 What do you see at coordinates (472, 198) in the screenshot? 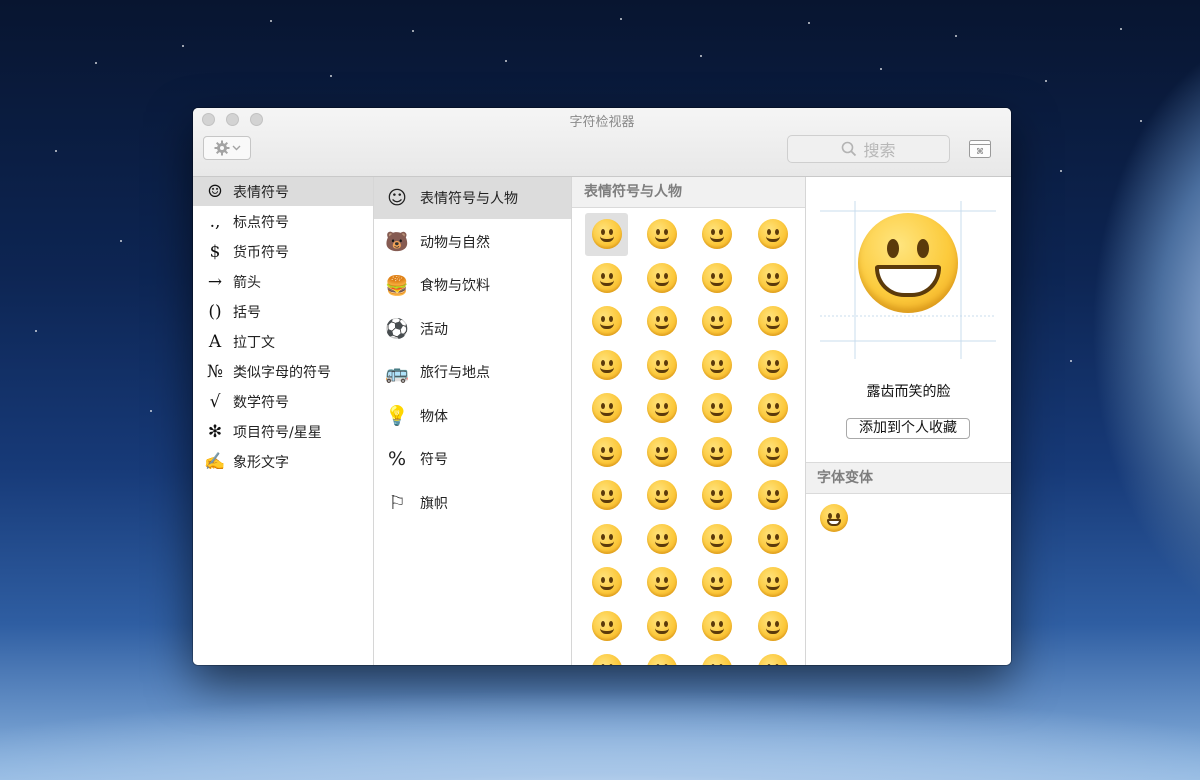
I see `subcategory-item: ☺ 表情符号与人物` at bounding box center [472, 198].